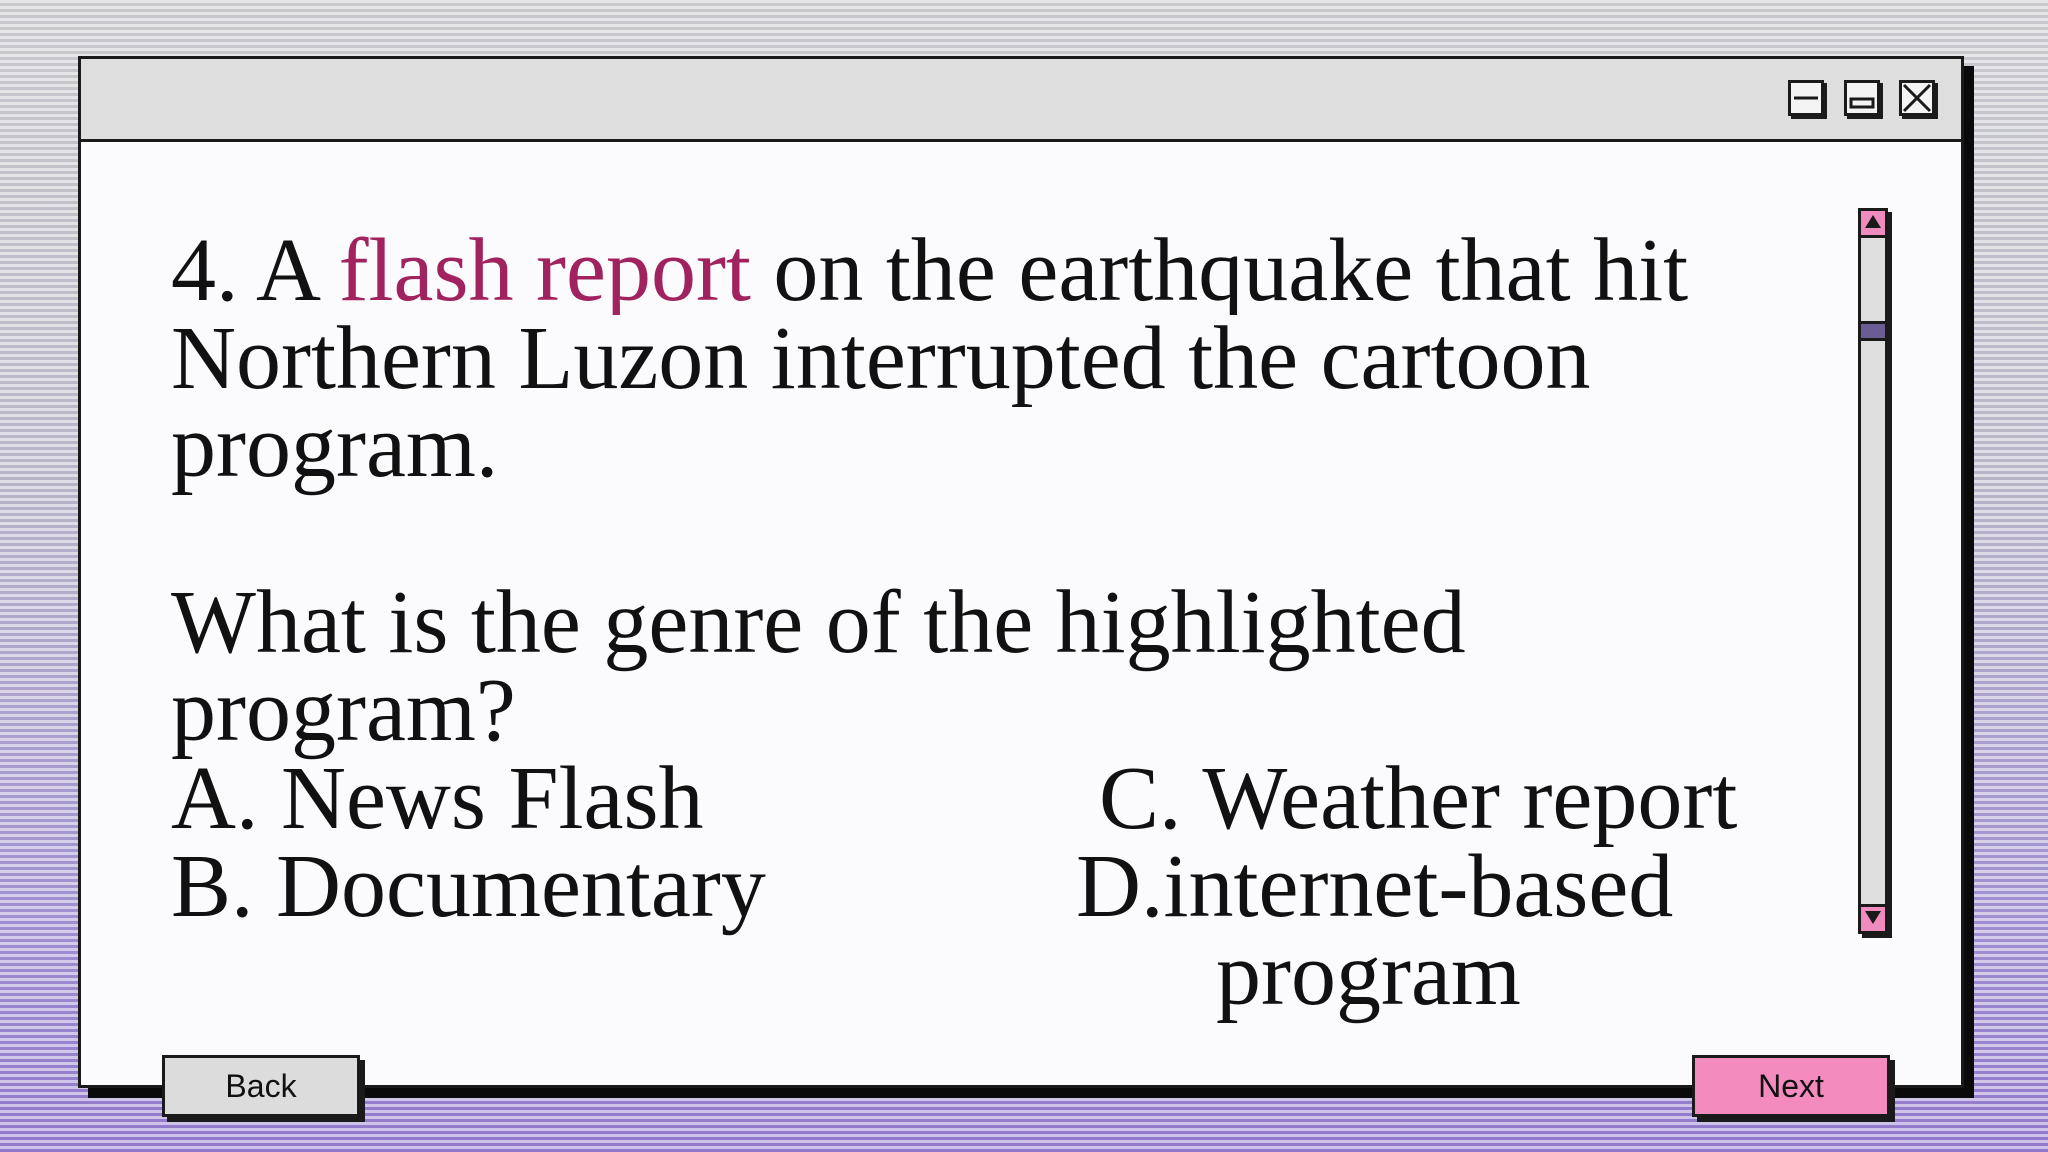  What do you see at coordinates (437, 799) in the screenshot?
I see `choice-a: A. News Flash` at bounding box center [437, 799].